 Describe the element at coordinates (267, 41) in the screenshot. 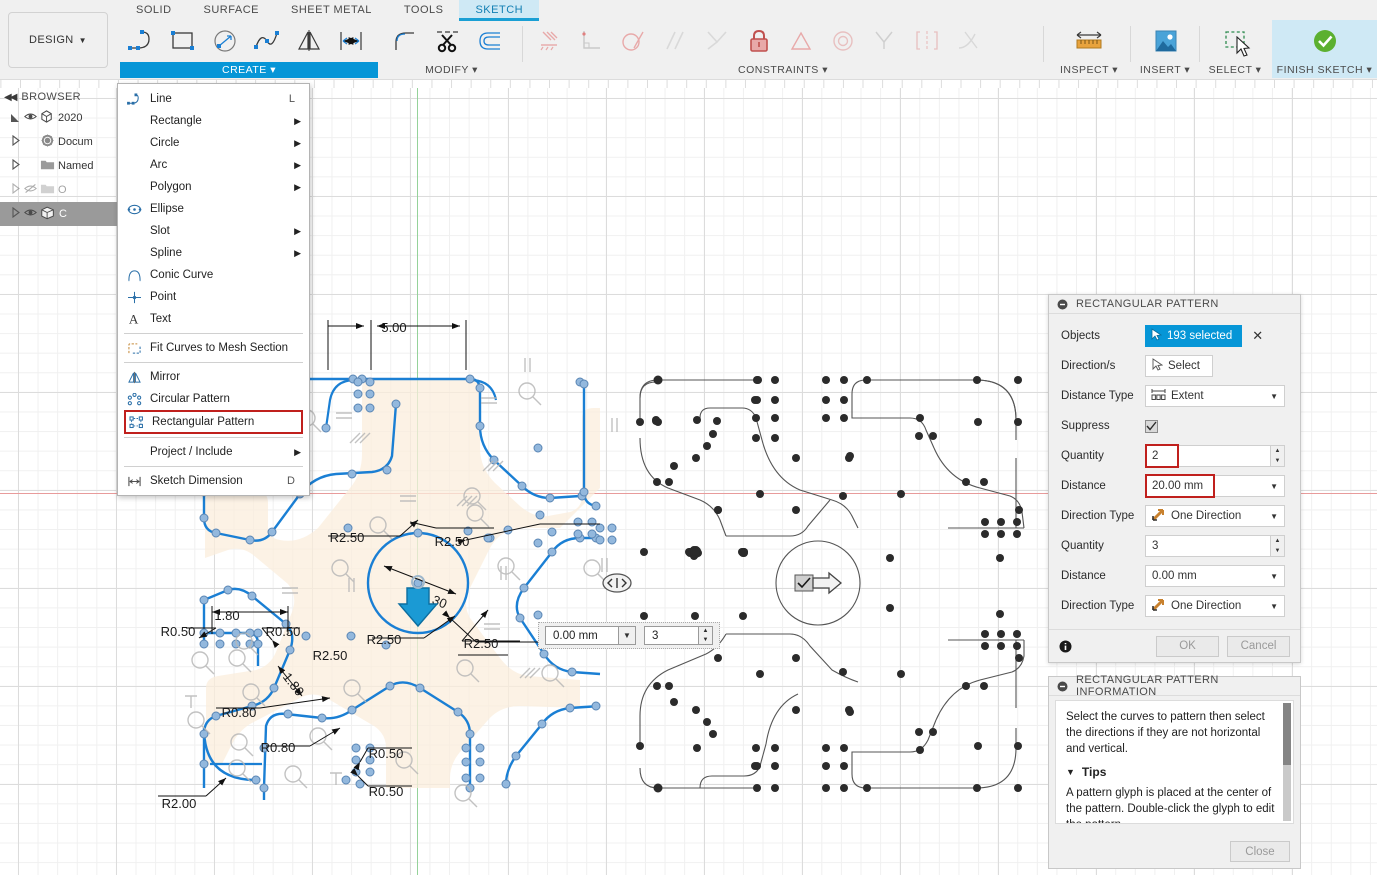

I see `spline-icon` at that location.